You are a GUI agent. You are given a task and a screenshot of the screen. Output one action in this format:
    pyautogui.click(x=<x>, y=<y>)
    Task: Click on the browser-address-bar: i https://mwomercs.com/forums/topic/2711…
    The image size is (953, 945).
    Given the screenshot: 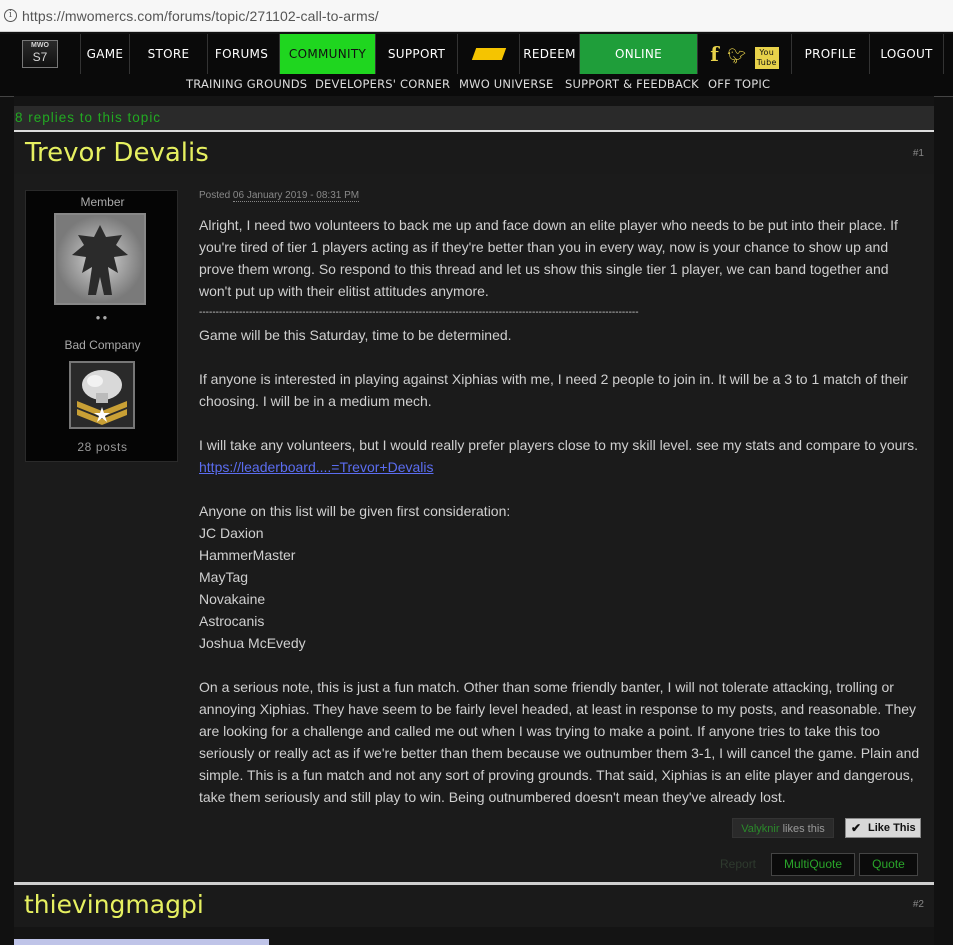 What is the action you would take?
    pyautogui.click(x=476, y=16)
    